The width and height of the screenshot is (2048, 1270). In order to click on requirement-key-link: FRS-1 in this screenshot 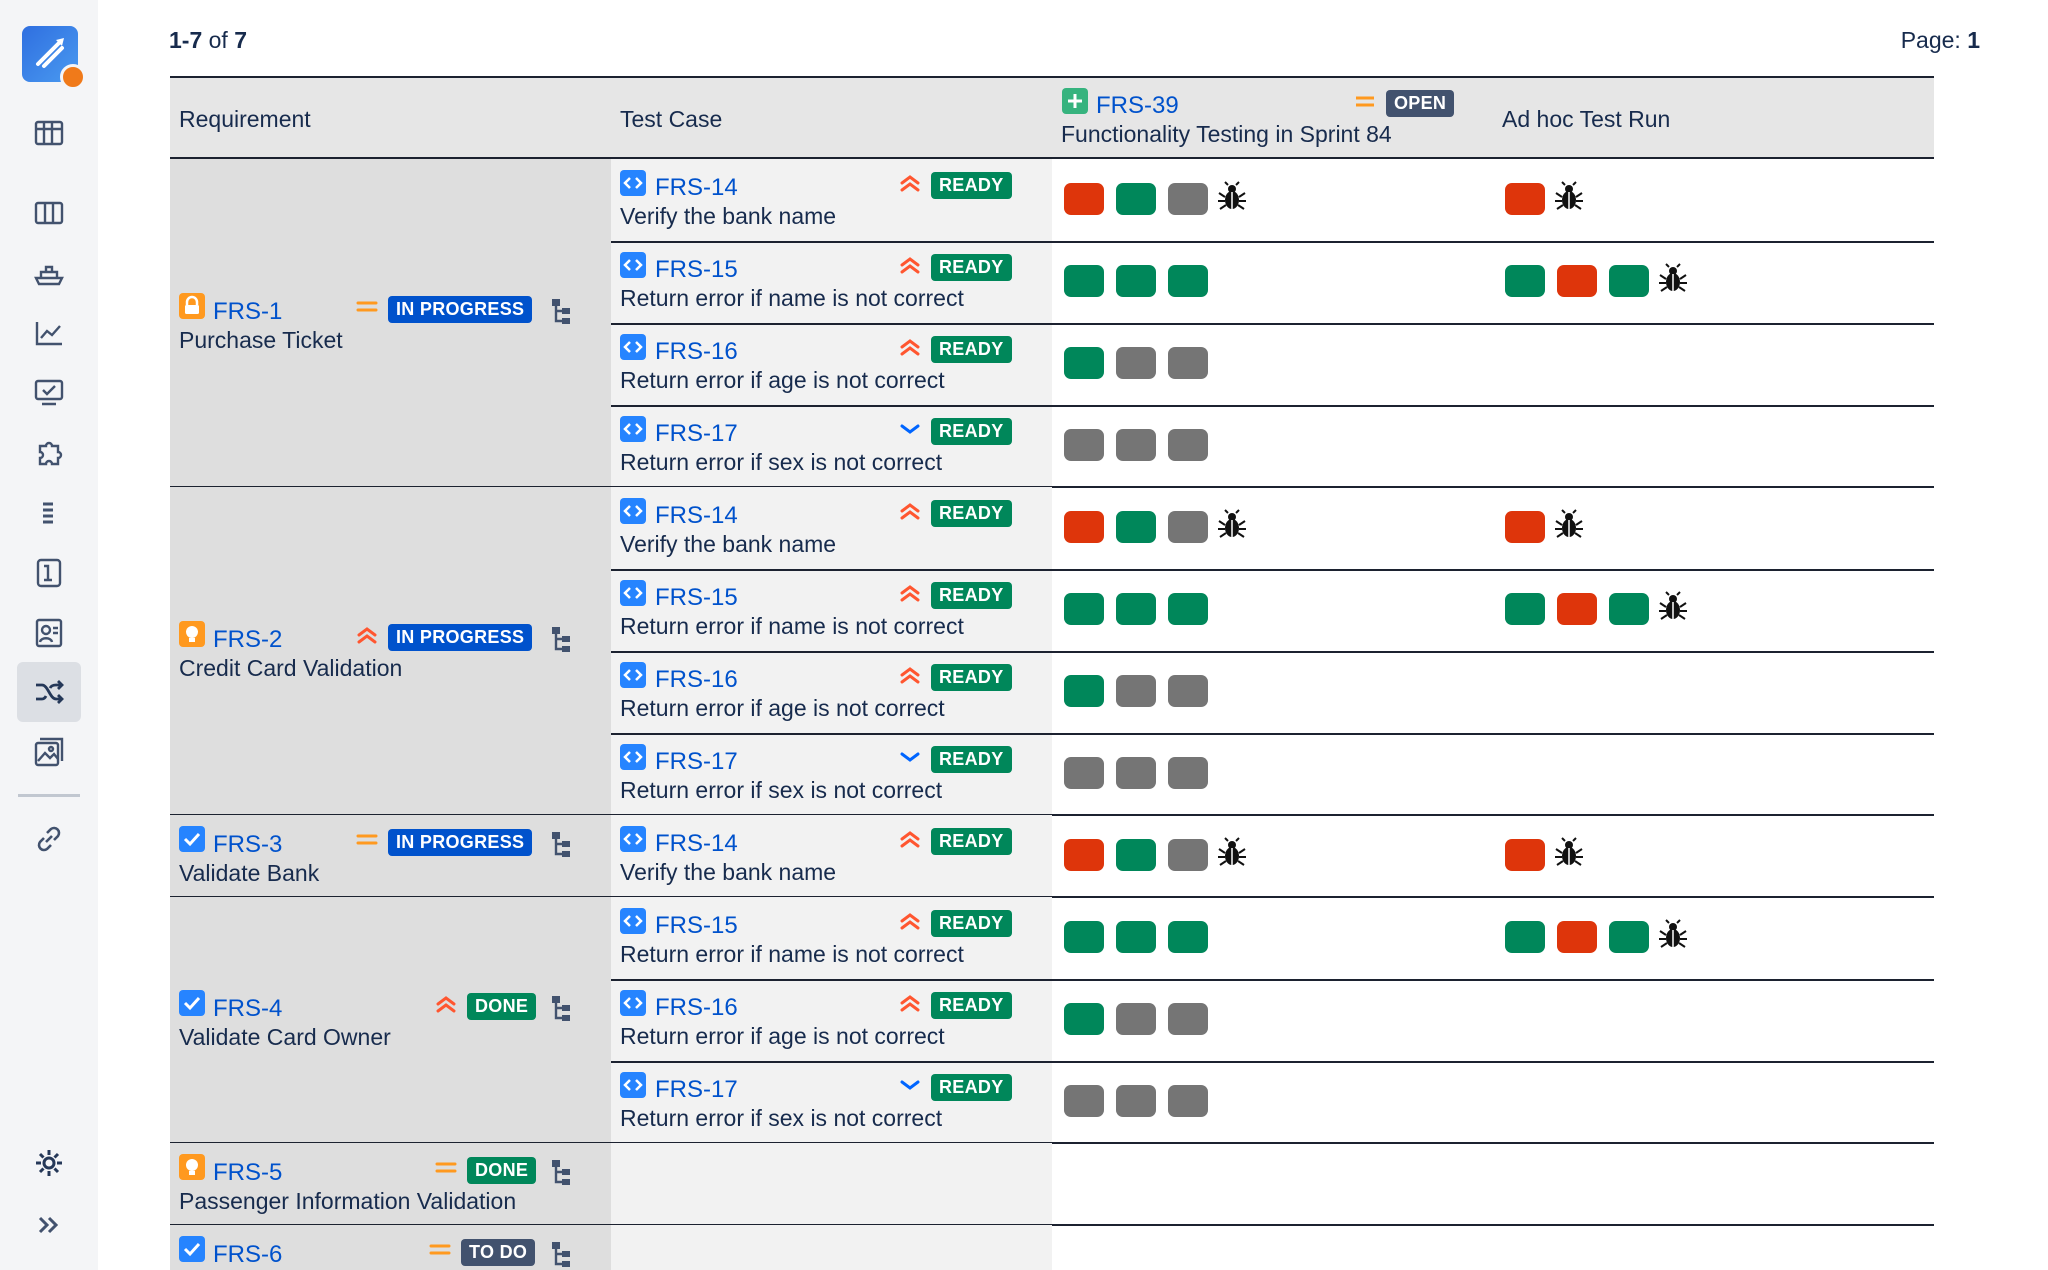, I will do `click(247, 312)`.